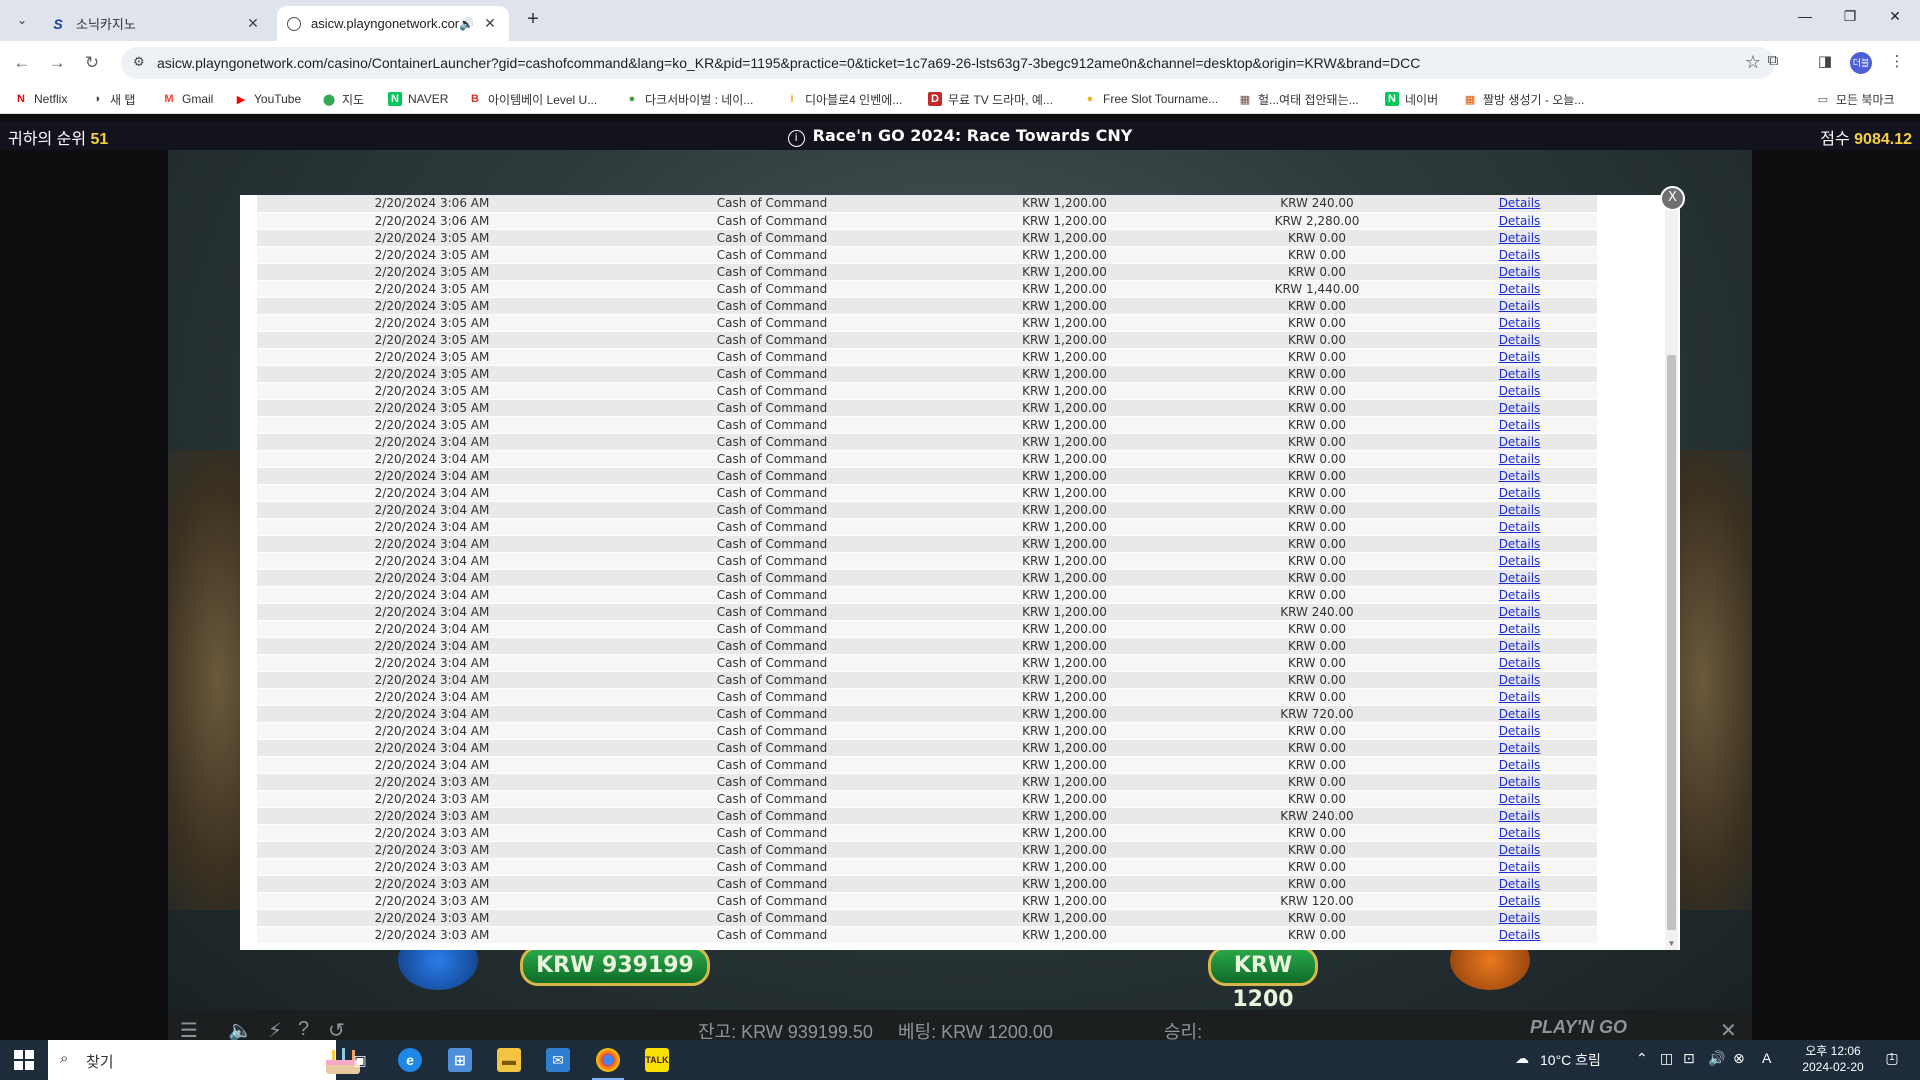  Describe the element at coordinates (558, 1060) in the screenshot. I see `mail-icon: ✉` at that location.